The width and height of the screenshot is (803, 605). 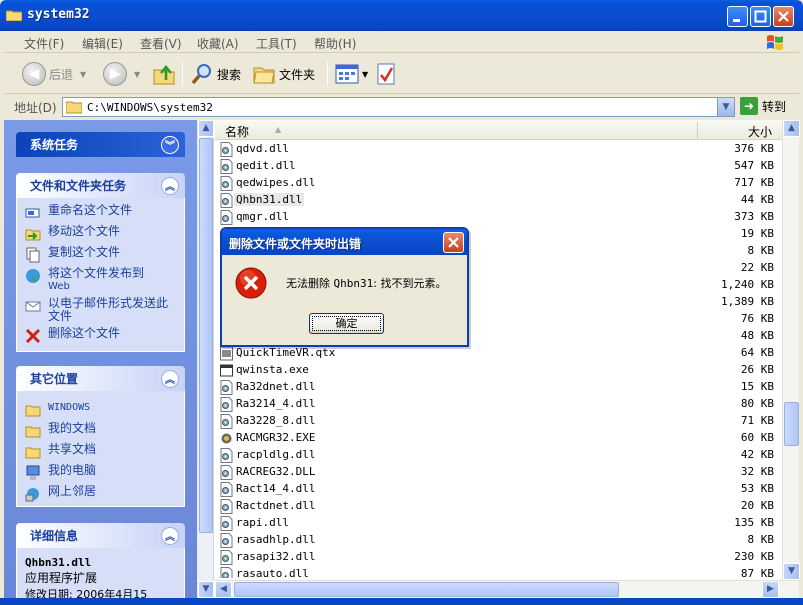 What do you see at coordinates (346, 323) in the screenshot?
I see `ok-button: 确定` at bounding box center [346, 323].